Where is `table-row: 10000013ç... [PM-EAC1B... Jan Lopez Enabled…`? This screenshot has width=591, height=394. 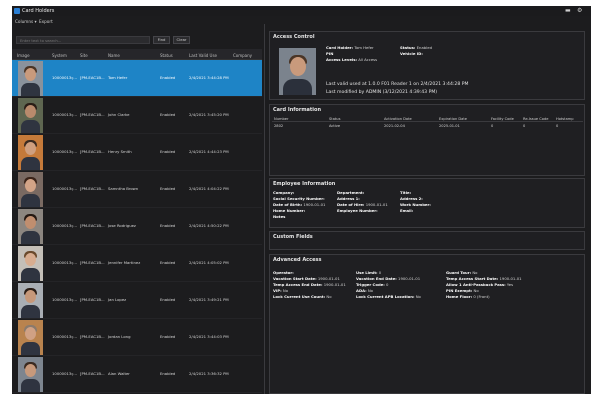 table-row: 10000013ç... [PM-EAC1B... Jan Lopez Enabled… is located at coordinates (137, 300).